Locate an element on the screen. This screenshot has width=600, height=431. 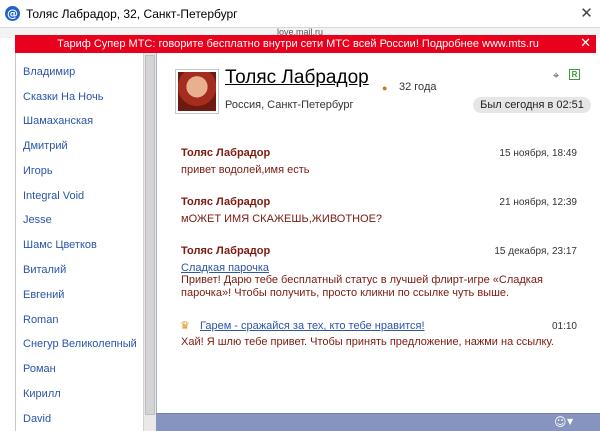
avatar-photo is located at coordinates (197, 91).